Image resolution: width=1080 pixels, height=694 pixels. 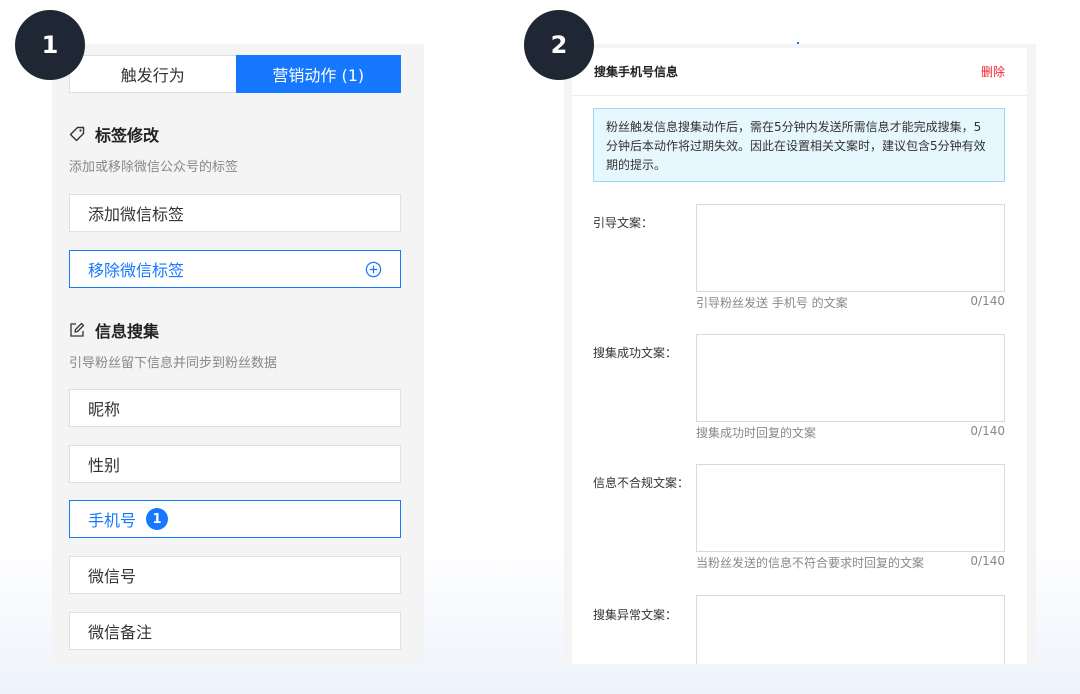 What do you see at coordinates (756, 433) in the screenshot?
I see `hint-text: 搜集成功时回复的文案` at bounding box center [756, 433].